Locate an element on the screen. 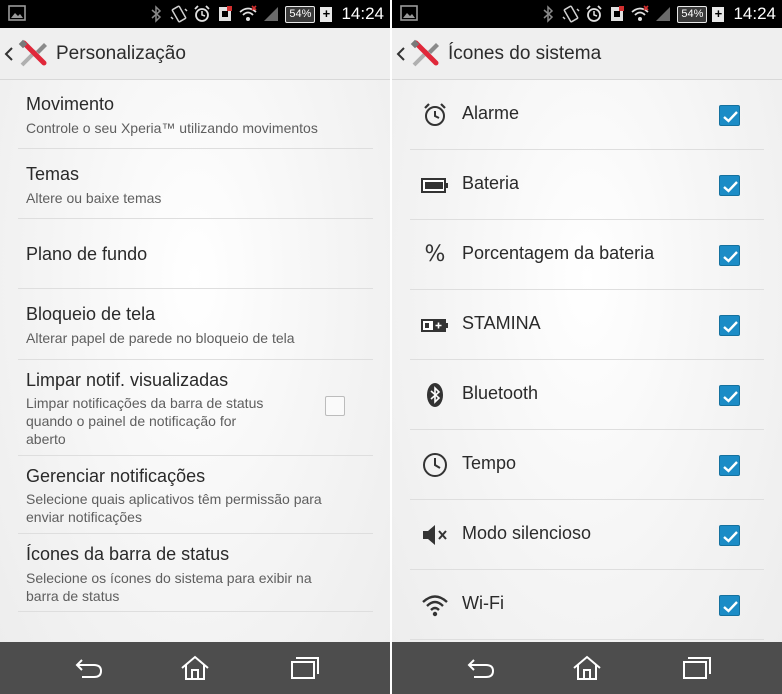  setting-summary-line: quando o painel de notificação for is located at coordinates (131, 421).